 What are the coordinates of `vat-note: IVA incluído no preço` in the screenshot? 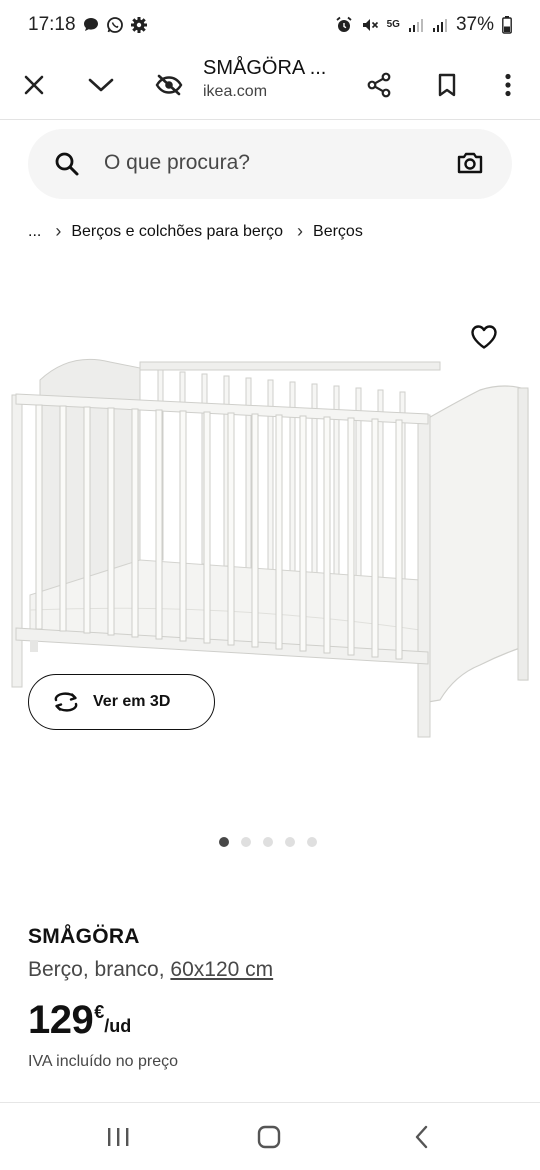 It's located at (103, 1061).